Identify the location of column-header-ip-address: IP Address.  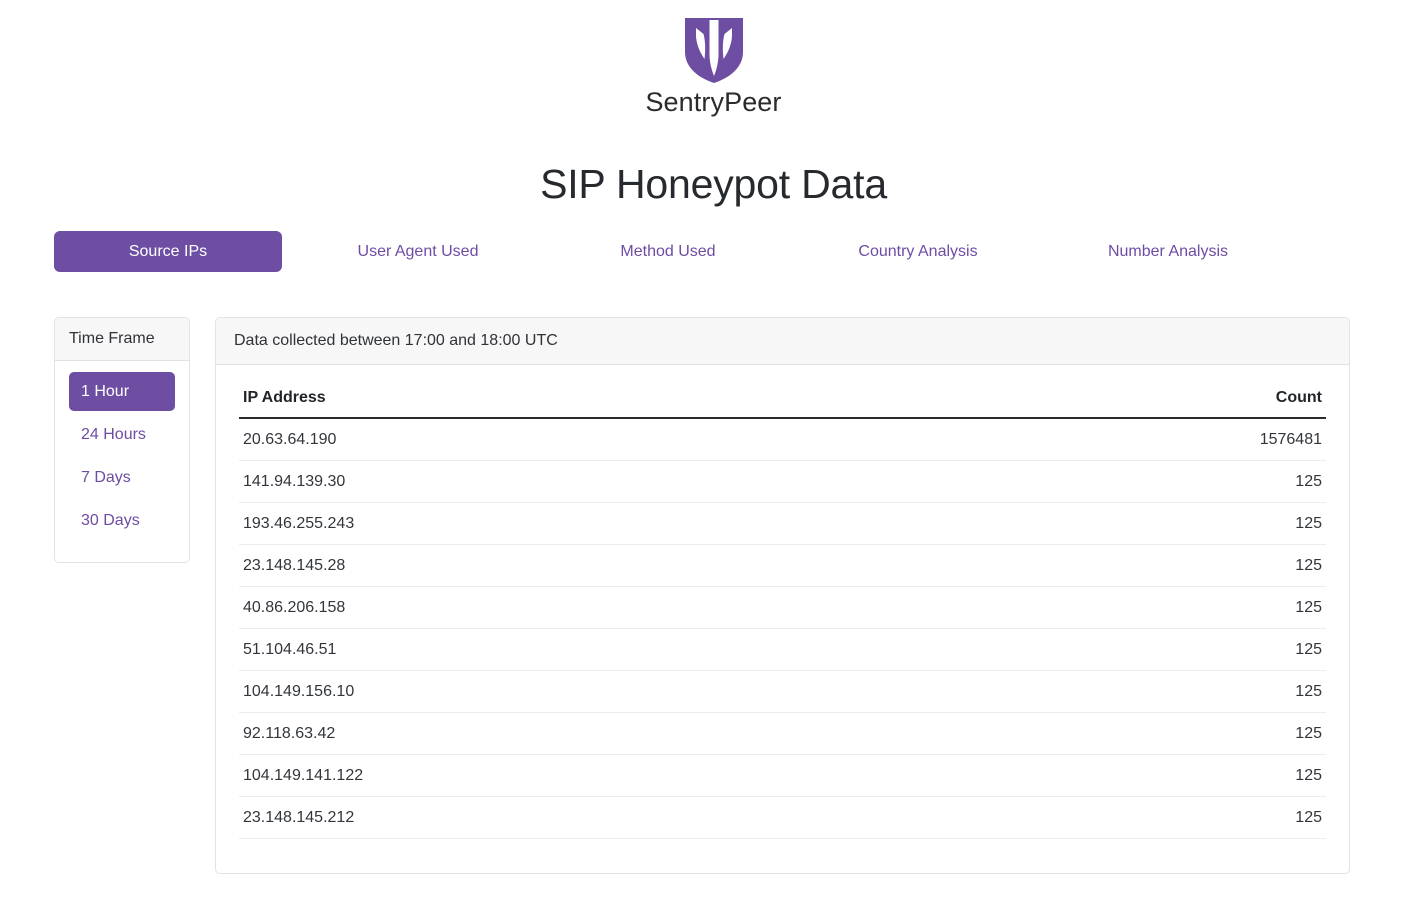
(593, 403).